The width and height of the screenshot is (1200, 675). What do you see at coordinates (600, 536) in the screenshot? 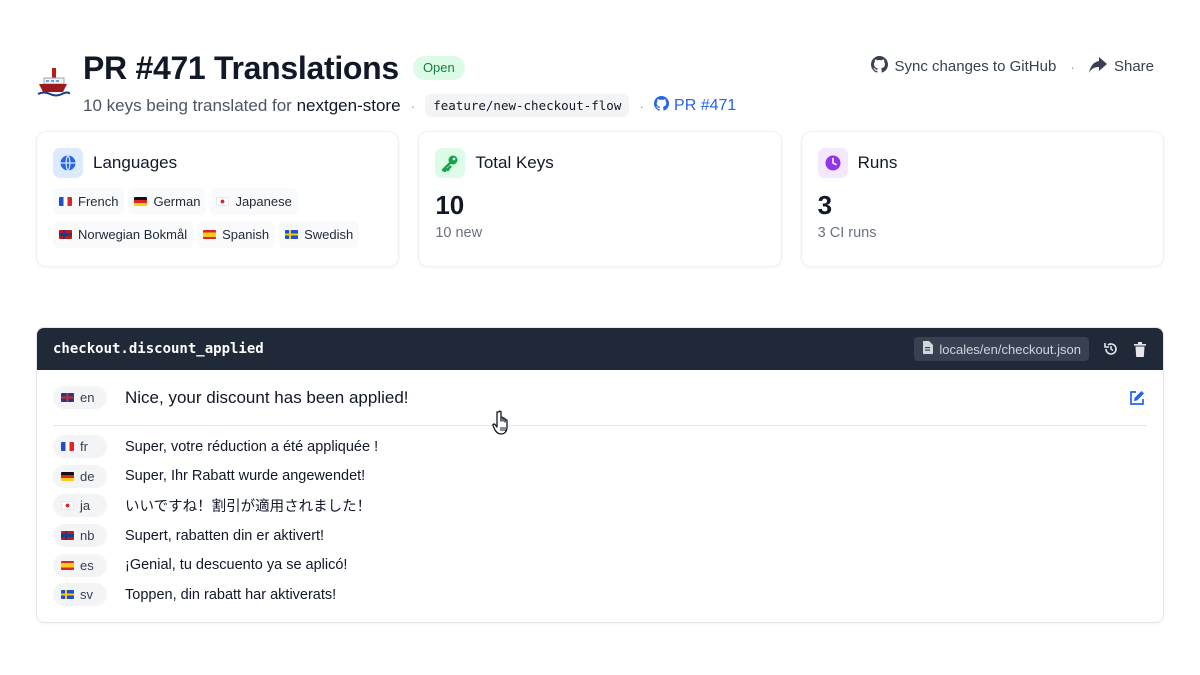
I see `translation-row-nb: nb Supert, rabatten din er aktivert!` at bounding box center [600, 536].